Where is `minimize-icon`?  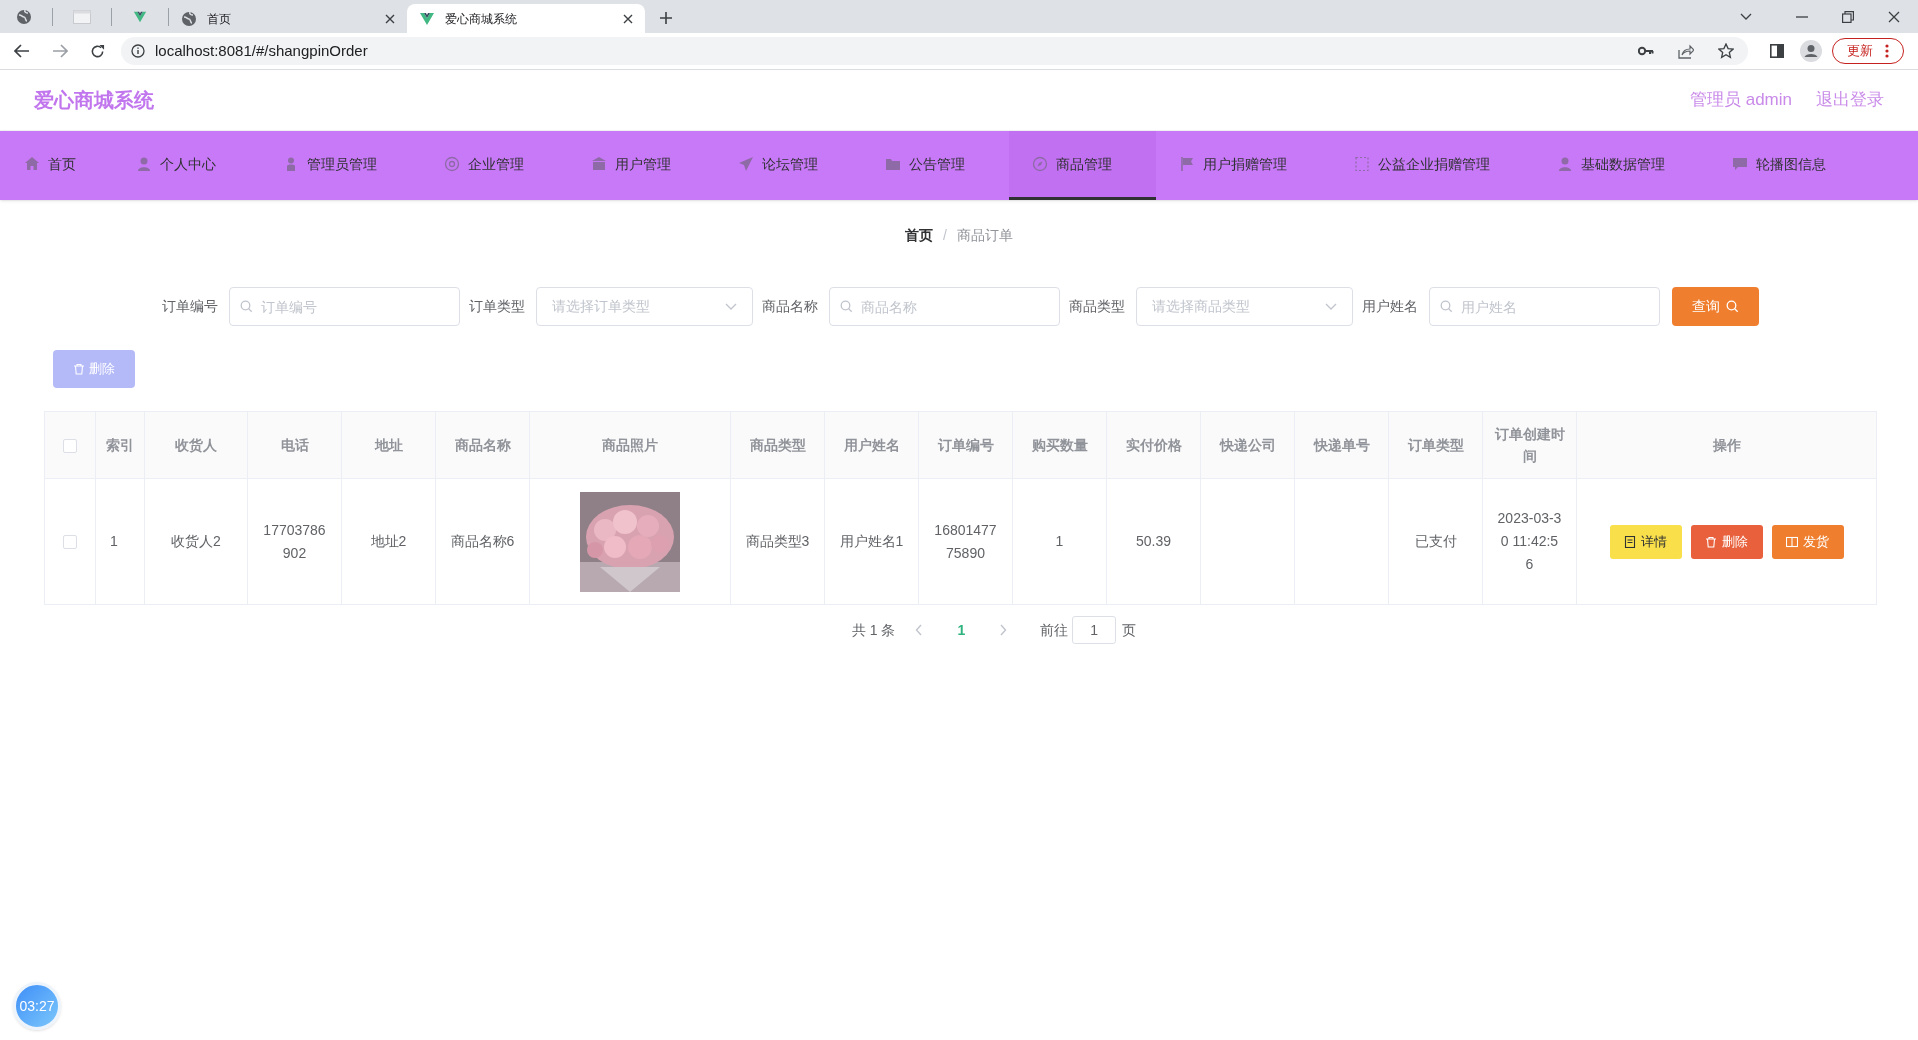 minimize-icon is located at coordinates (1802, 16).